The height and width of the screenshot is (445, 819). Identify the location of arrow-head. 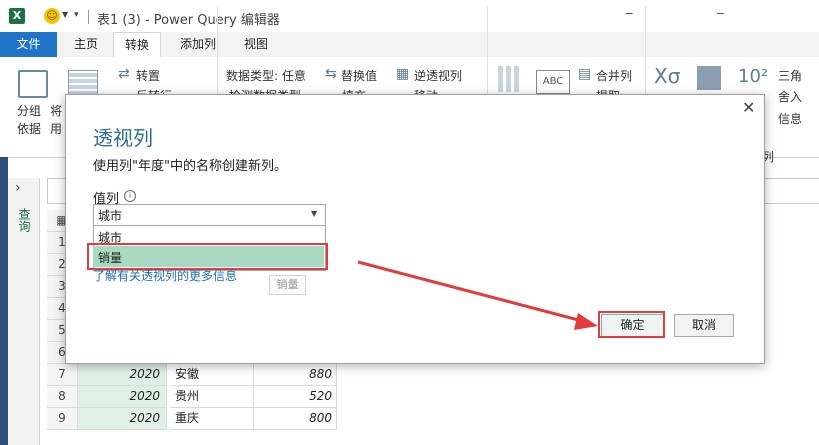
(586, 321).